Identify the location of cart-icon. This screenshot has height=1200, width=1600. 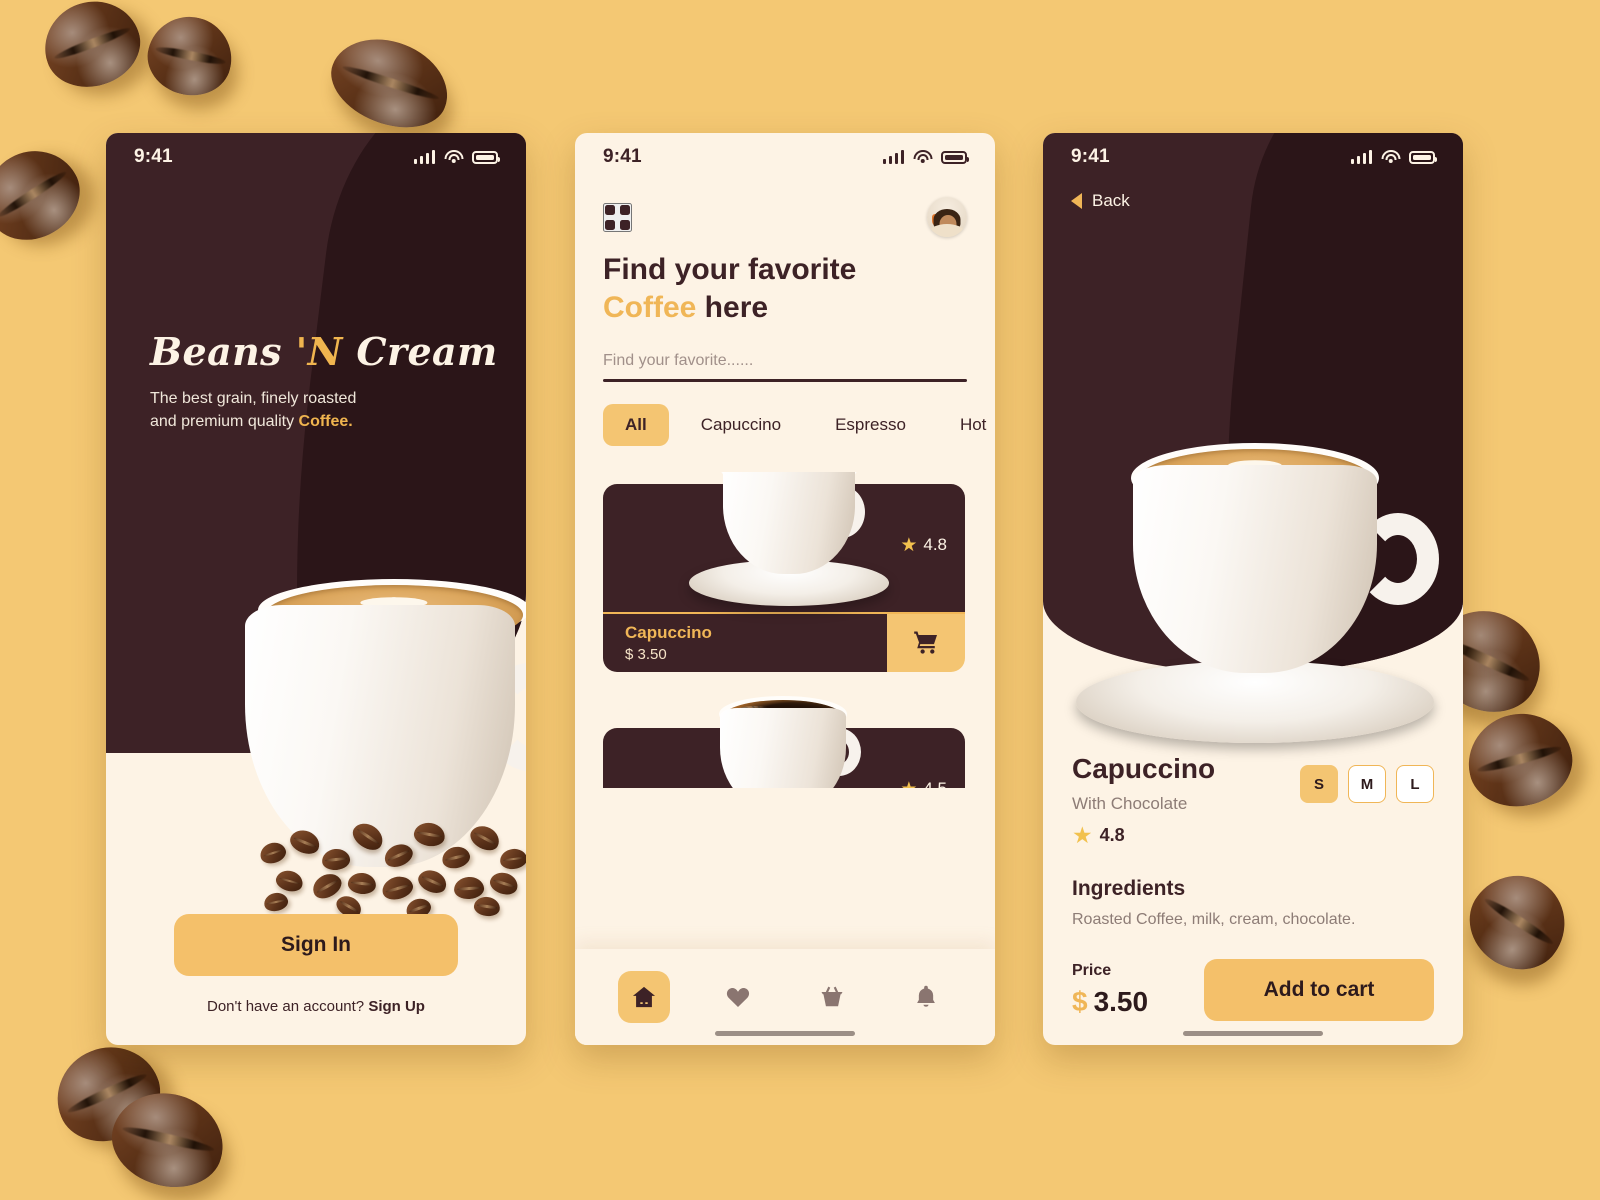
(926, 642).